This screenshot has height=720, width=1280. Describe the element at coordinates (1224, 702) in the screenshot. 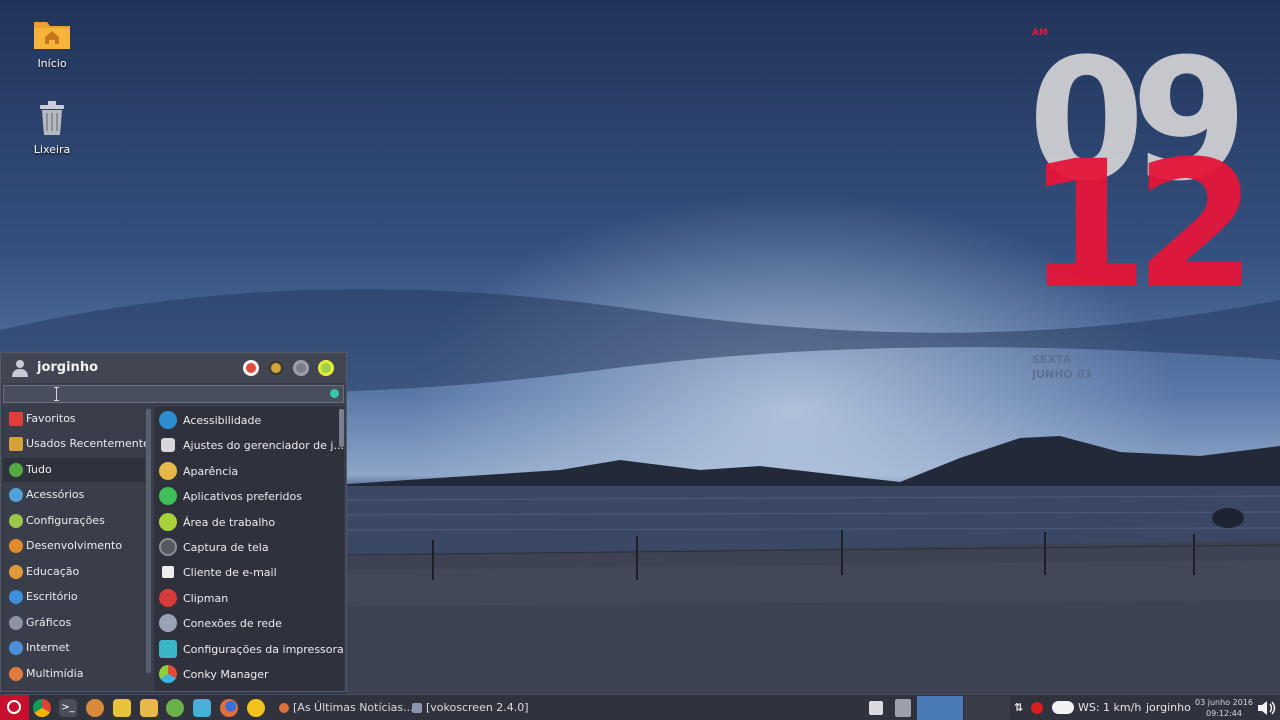

I see `tray-date: 03 junho 2016` at that location.